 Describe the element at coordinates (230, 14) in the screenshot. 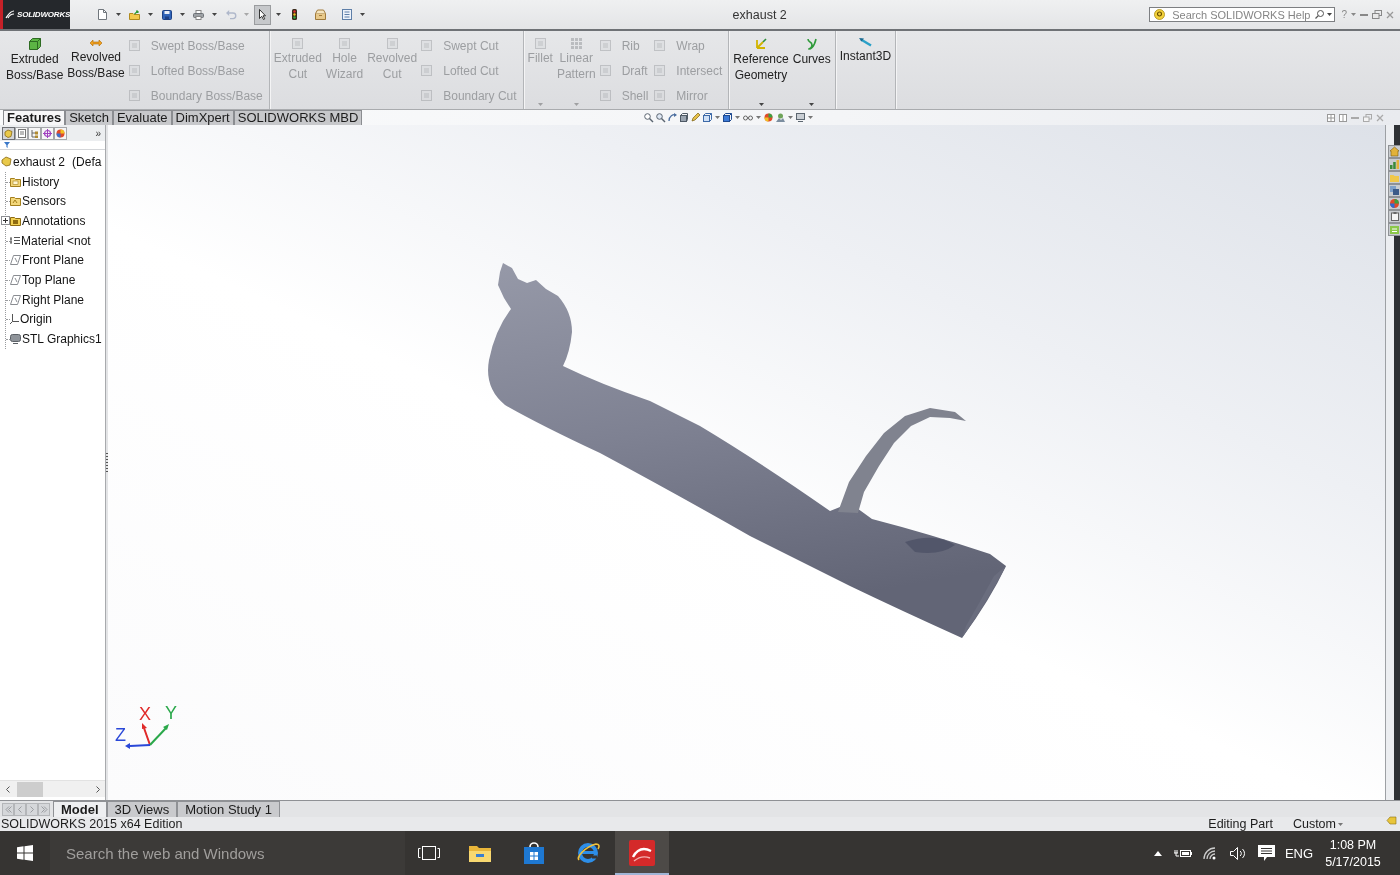

I see `undo-arrow-icon` at that location.